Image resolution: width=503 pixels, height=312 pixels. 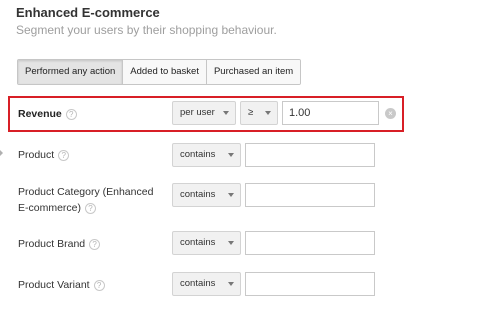 I want to click on tab-performed-any-action: Performed any action, so click(x=70, y=72).